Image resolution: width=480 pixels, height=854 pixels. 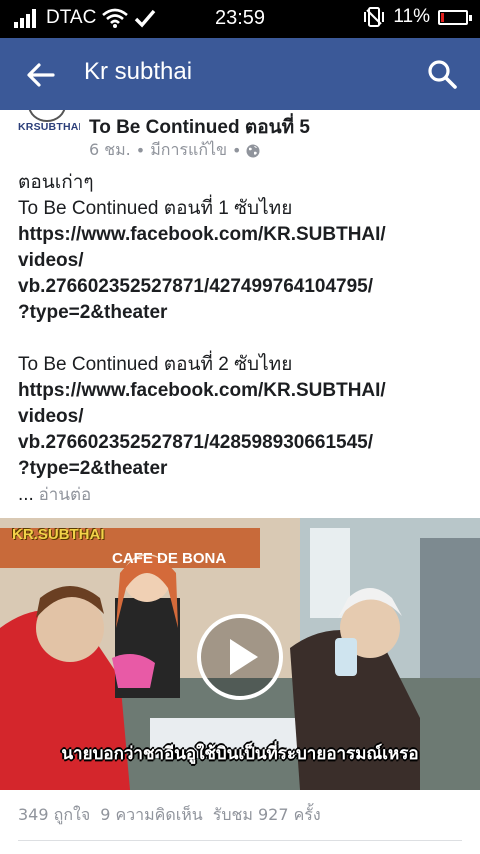 I want to click on post-text-line: To Be Continued ตอนที่ 1 ซับไทย, so click(x=155, y=208).